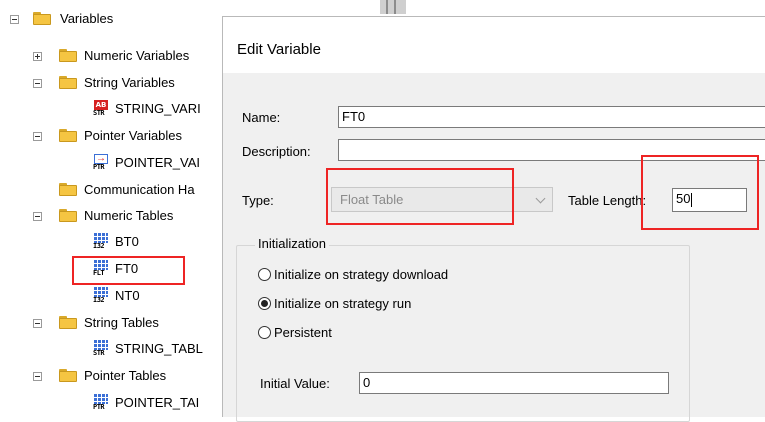 This screenshot has height=422, width=765. I want to click on radio-persistent: Persistent, so click(295, 332).